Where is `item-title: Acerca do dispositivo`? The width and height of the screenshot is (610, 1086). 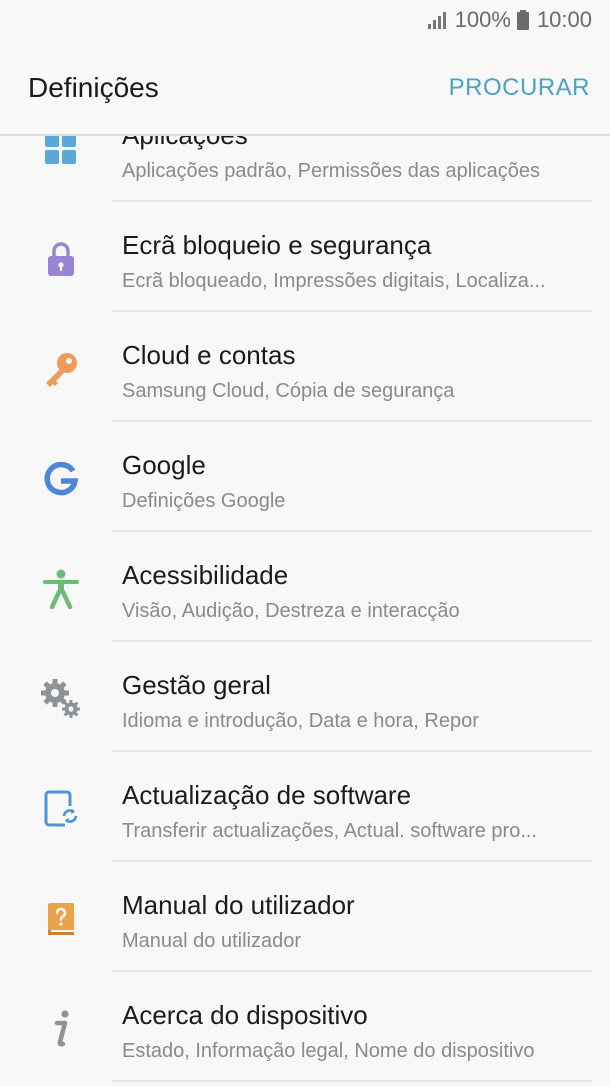
item-title: Acerca do dispositivo is located at coordinates (245, 1015).